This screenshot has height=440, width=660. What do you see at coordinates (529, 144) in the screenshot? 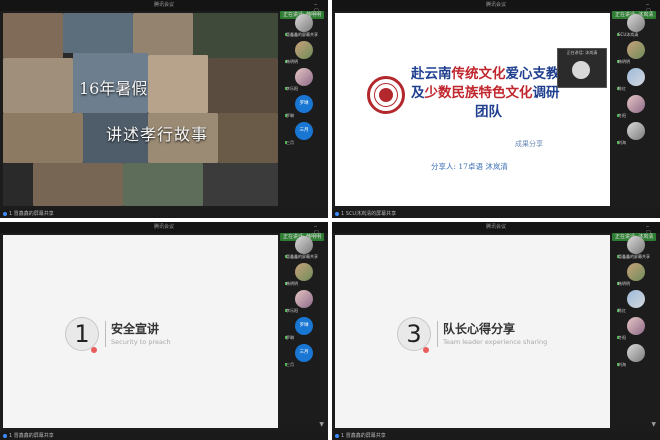
I see `slide-subtitle: 成果分享` at bounding box center [529, 144].